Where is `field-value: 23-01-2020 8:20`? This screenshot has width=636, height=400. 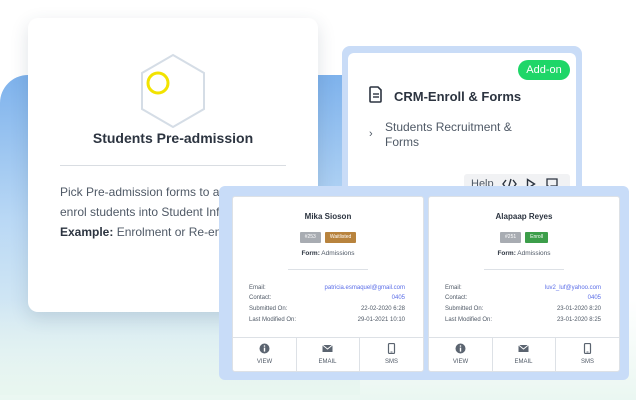 field-value: 23-01-2020 8:20 is located at coordinates (578, 309).